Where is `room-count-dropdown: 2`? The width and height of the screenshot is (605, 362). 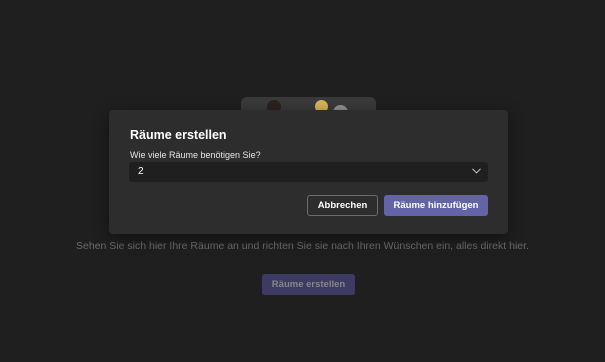
room-count-dropdown: 2 is located at coordinates (308, 172).